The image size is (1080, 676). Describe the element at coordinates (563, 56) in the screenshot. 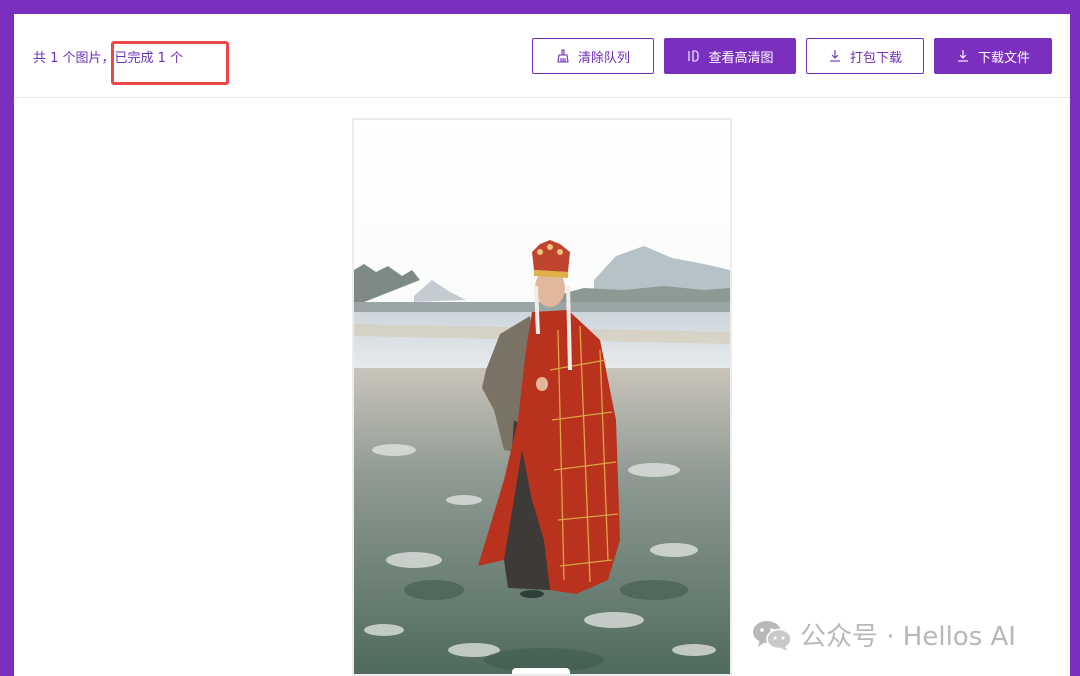

I see `broom-icon` at that location.